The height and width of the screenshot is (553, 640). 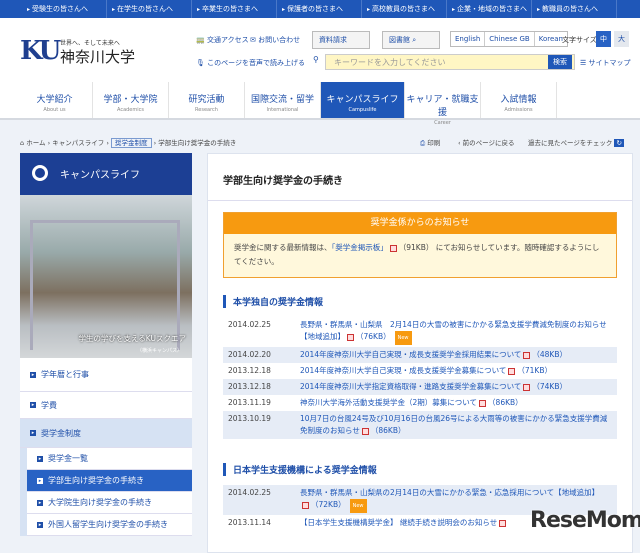 What do you see at coordinates (430, 142) in the screenshot?
I see `print-button: ⎙ 印刷` at bounding box center [430, 142].